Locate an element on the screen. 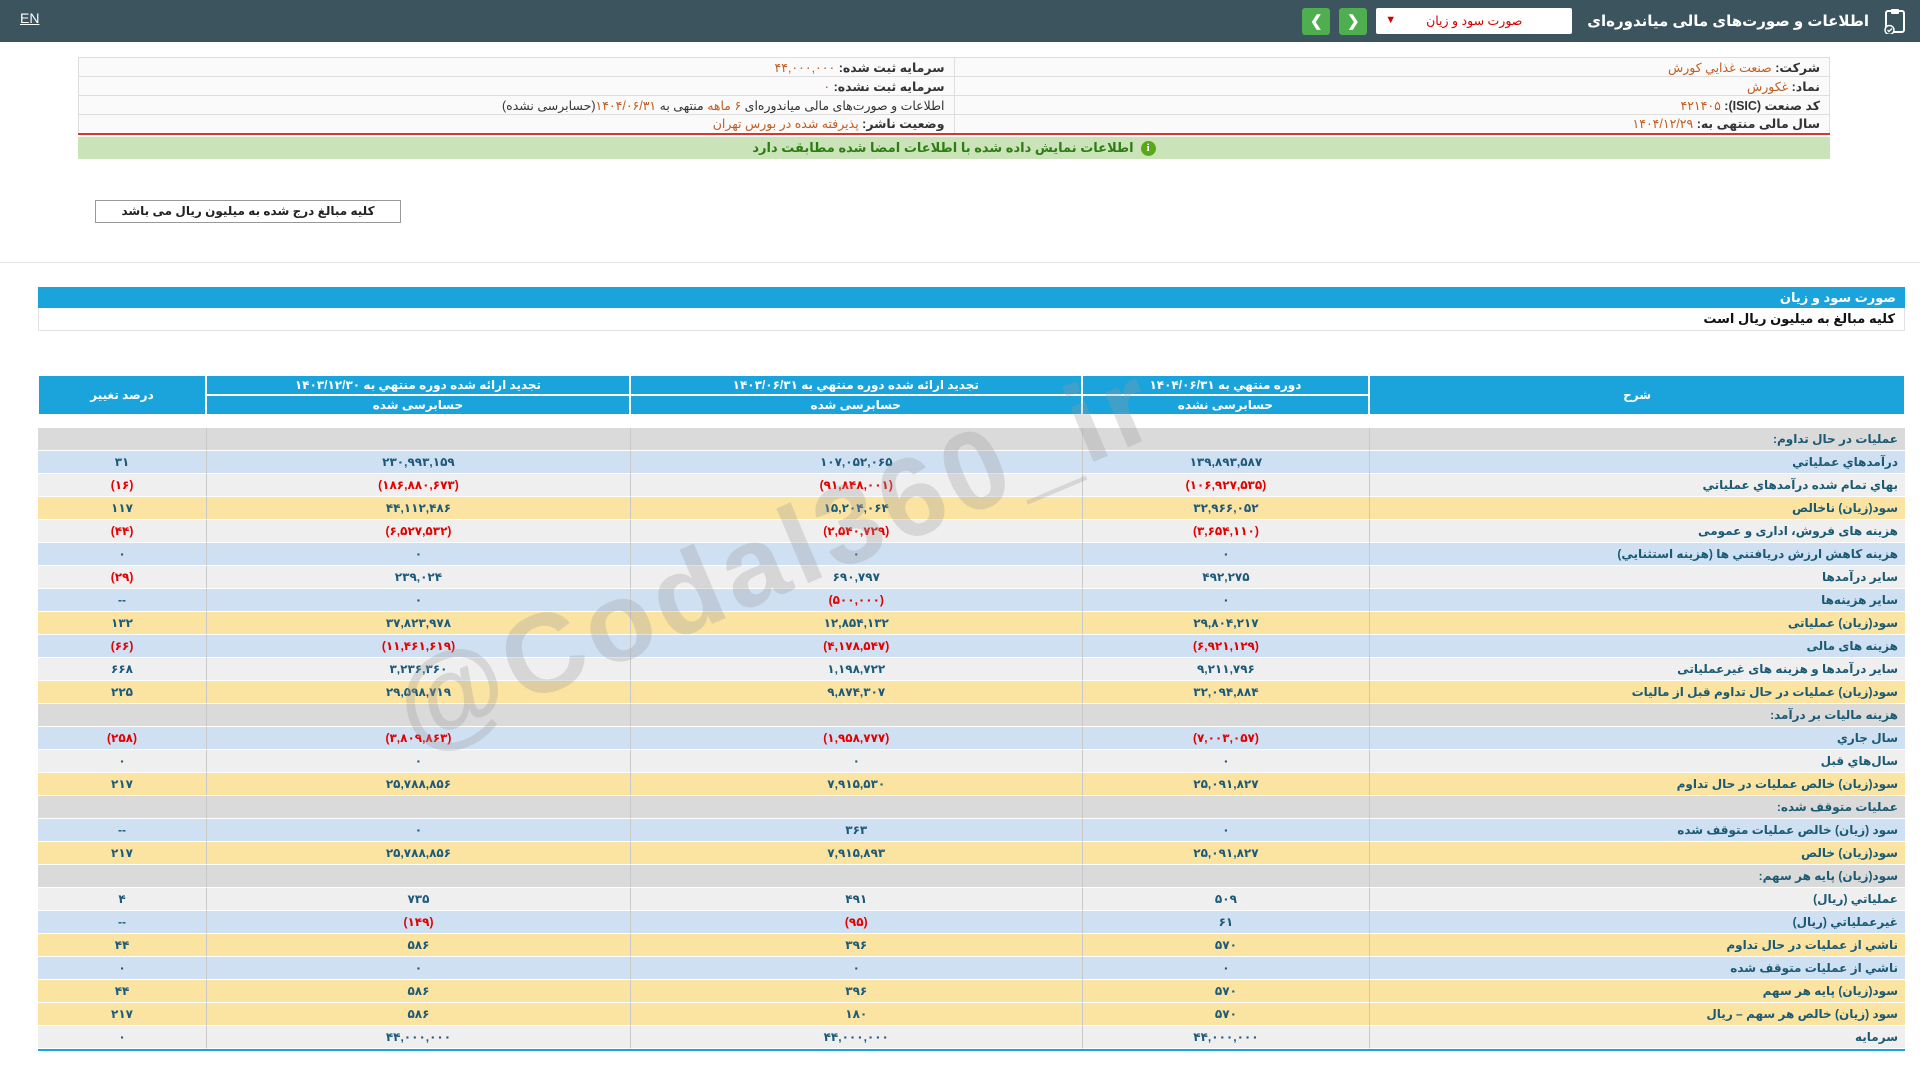 The height and width of the screenshot is (1080, 1920). language-en-link: EN is located at coordinates (29, 18).